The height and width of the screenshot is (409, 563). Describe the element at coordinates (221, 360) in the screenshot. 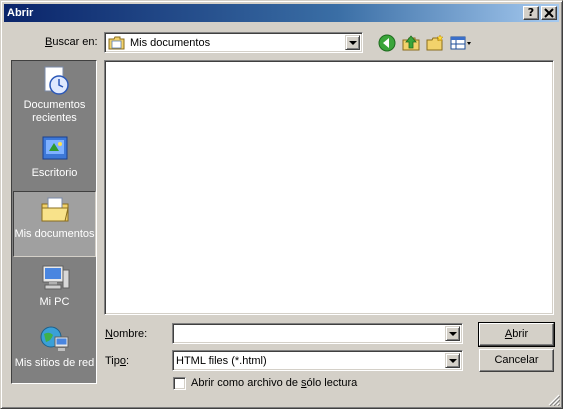

I see `filetype-value: HTML files (*.html)` at that location.